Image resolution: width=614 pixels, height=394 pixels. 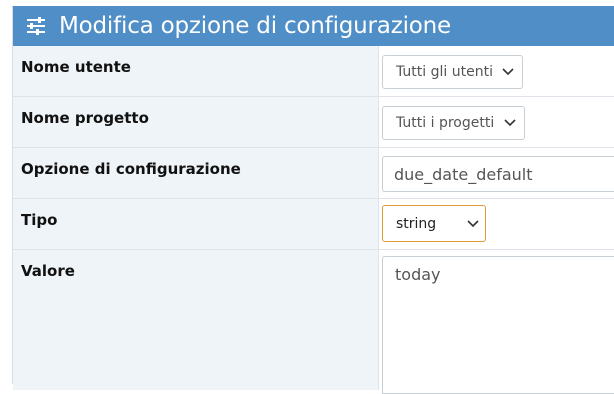 I want to click on form-row-type: Tipo string, so click(x=313, y=224).